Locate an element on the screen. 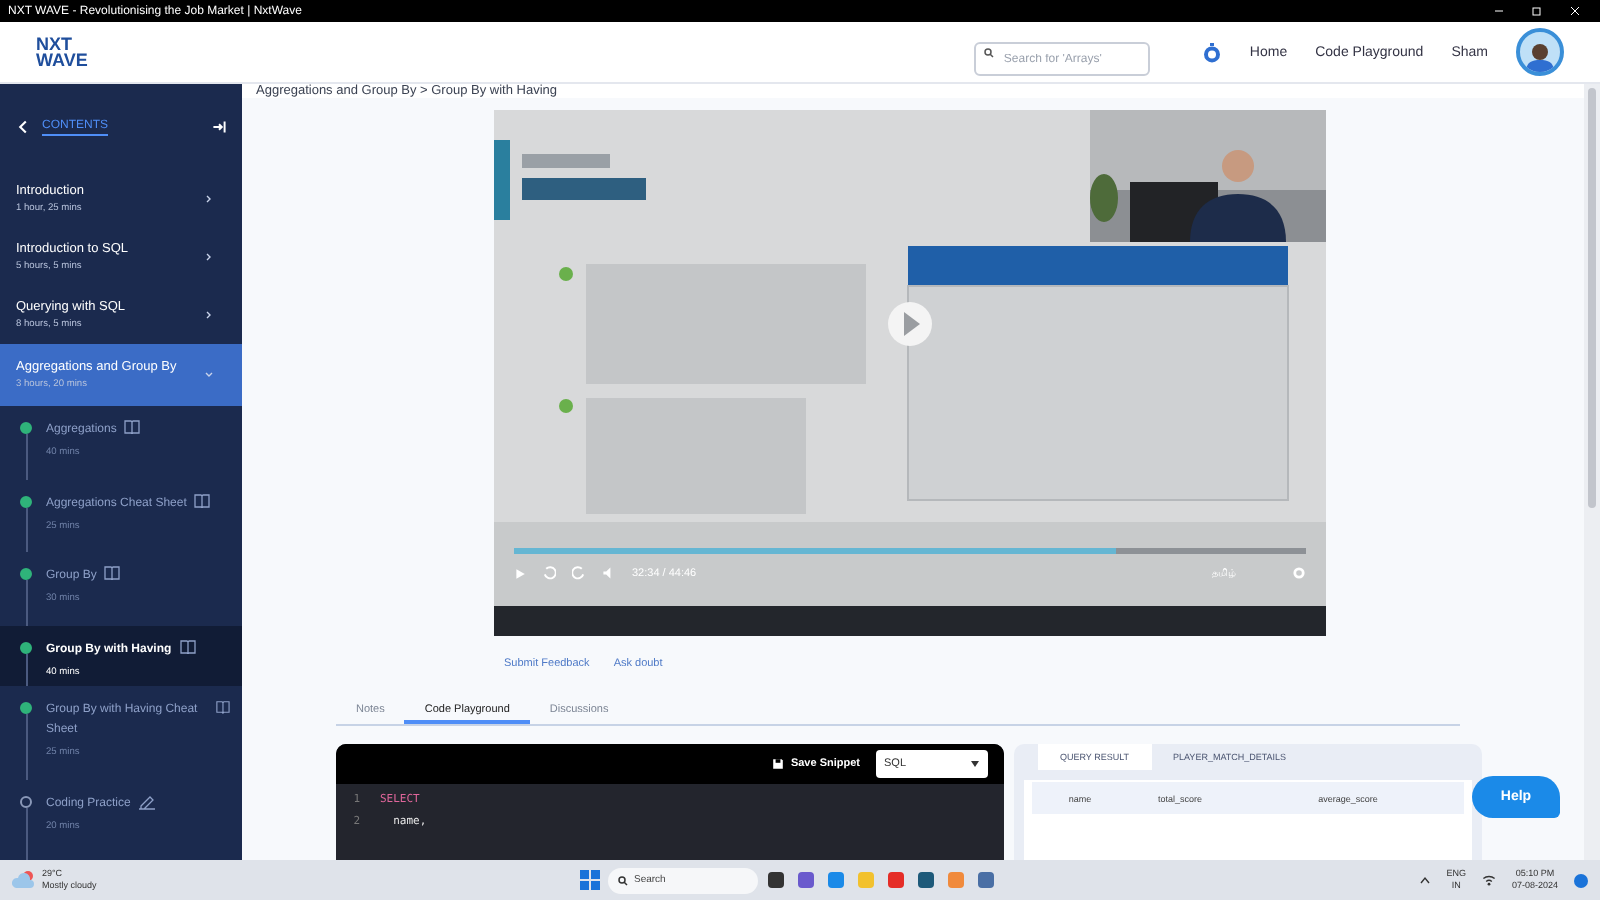 The image size is (1600, 900). collapse-icon is located at coordinates (219, 127).